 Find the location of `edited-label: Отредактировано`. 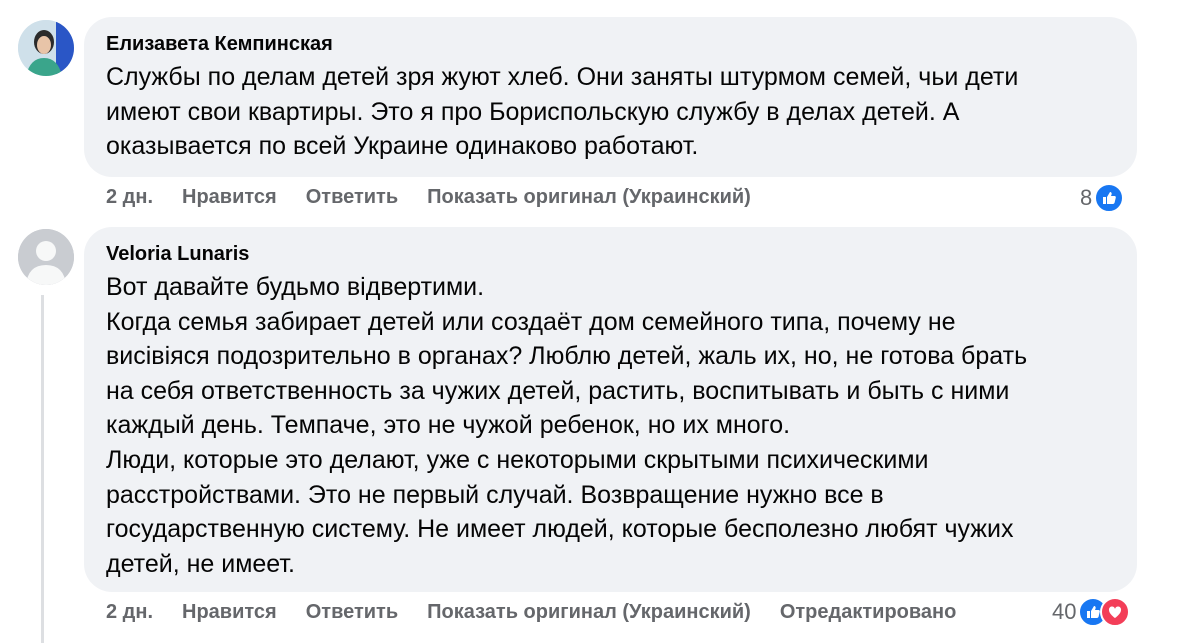

edited-label: Отредактировано is located at coordinates (868, 612).